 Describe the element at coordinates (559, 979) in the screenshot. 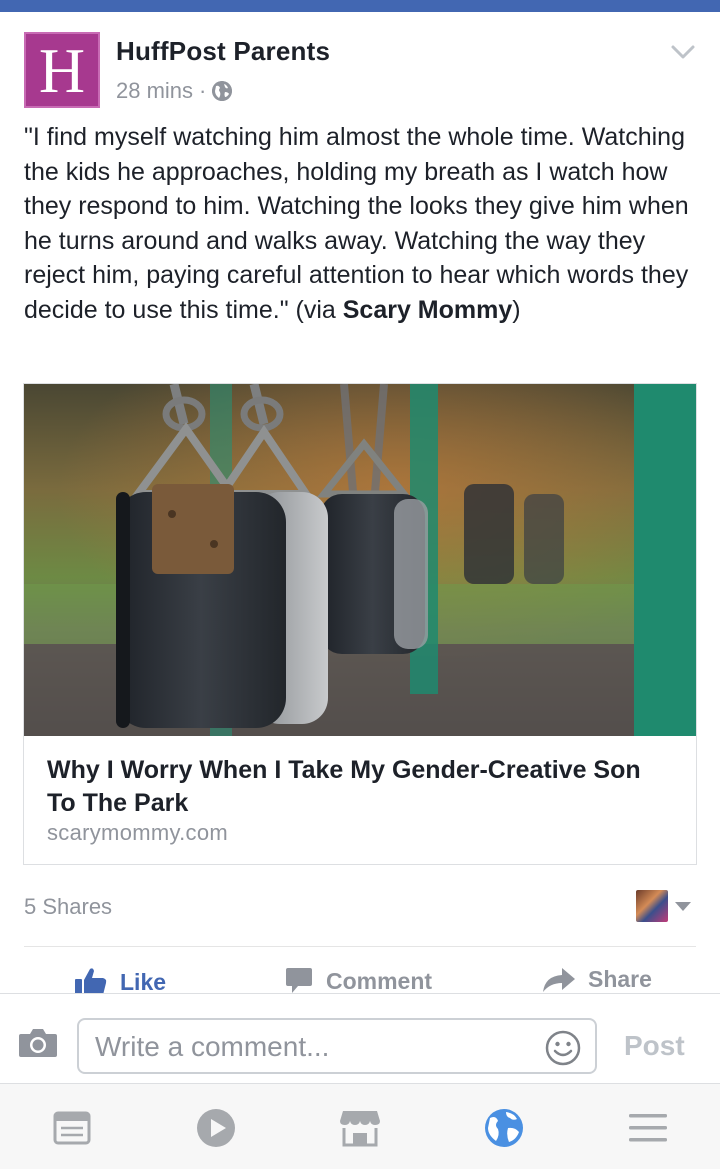

I see `share-arrow-icon` at that location.